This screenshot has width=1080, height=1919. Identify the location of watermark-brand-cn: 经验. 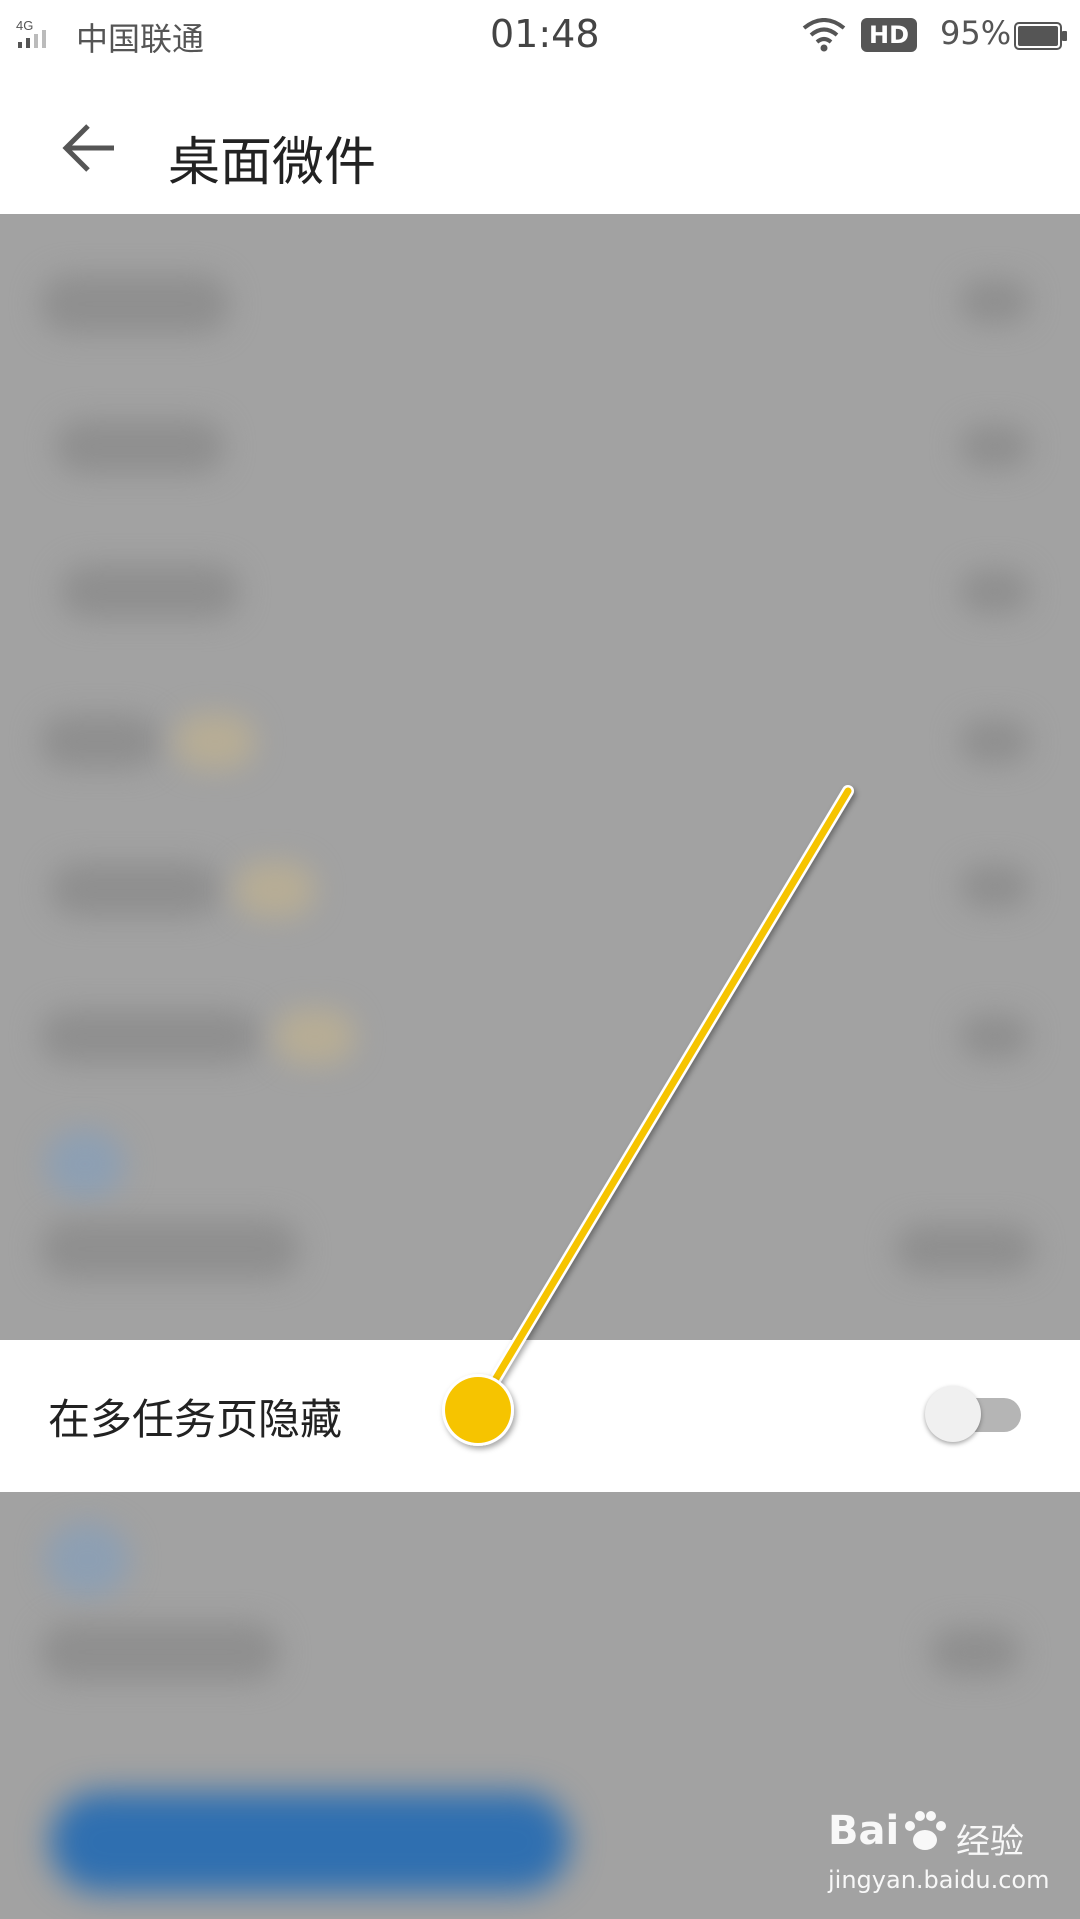
(990, 1842).